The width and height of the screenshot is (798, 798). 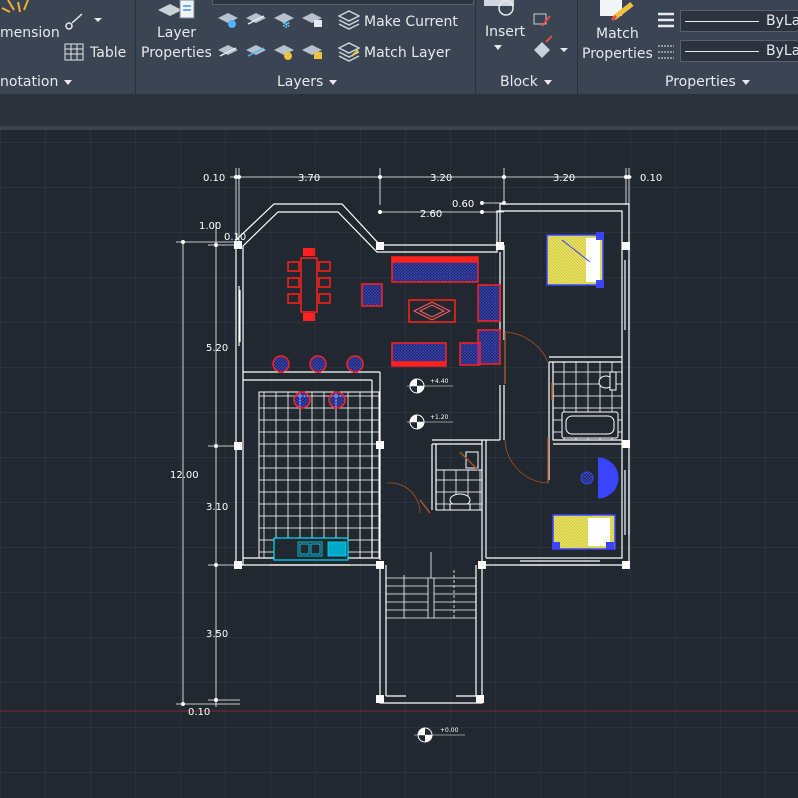 I want to click on dim-top-left: 0.10, so click(x=214, y=178).